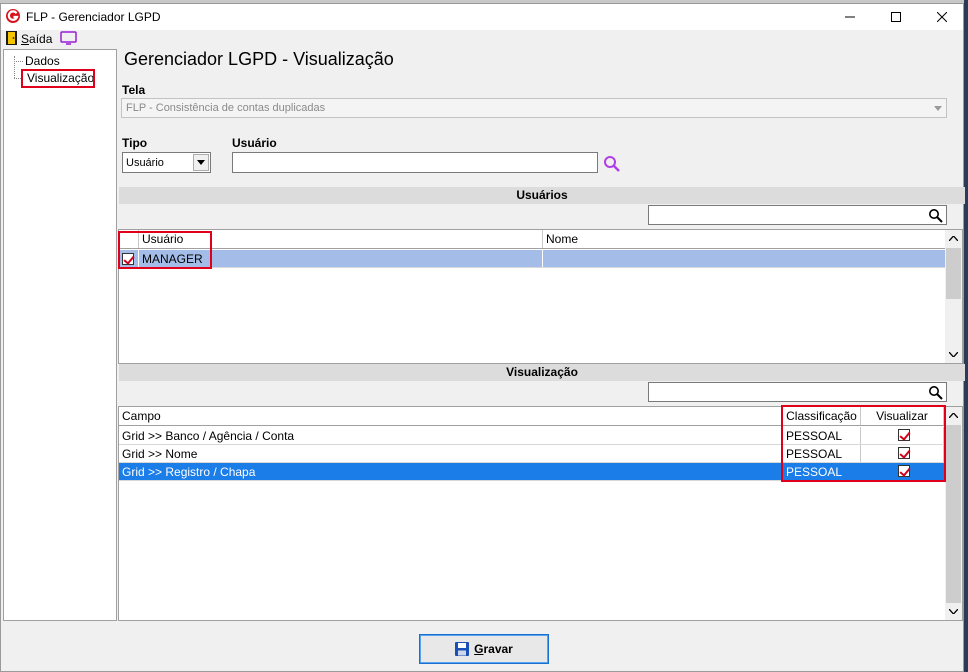 This screenshot has height=672, width=968. Describe the element at coordinates (462, 649) in the screenshot. I see `floppy-disk-icon` at that location.